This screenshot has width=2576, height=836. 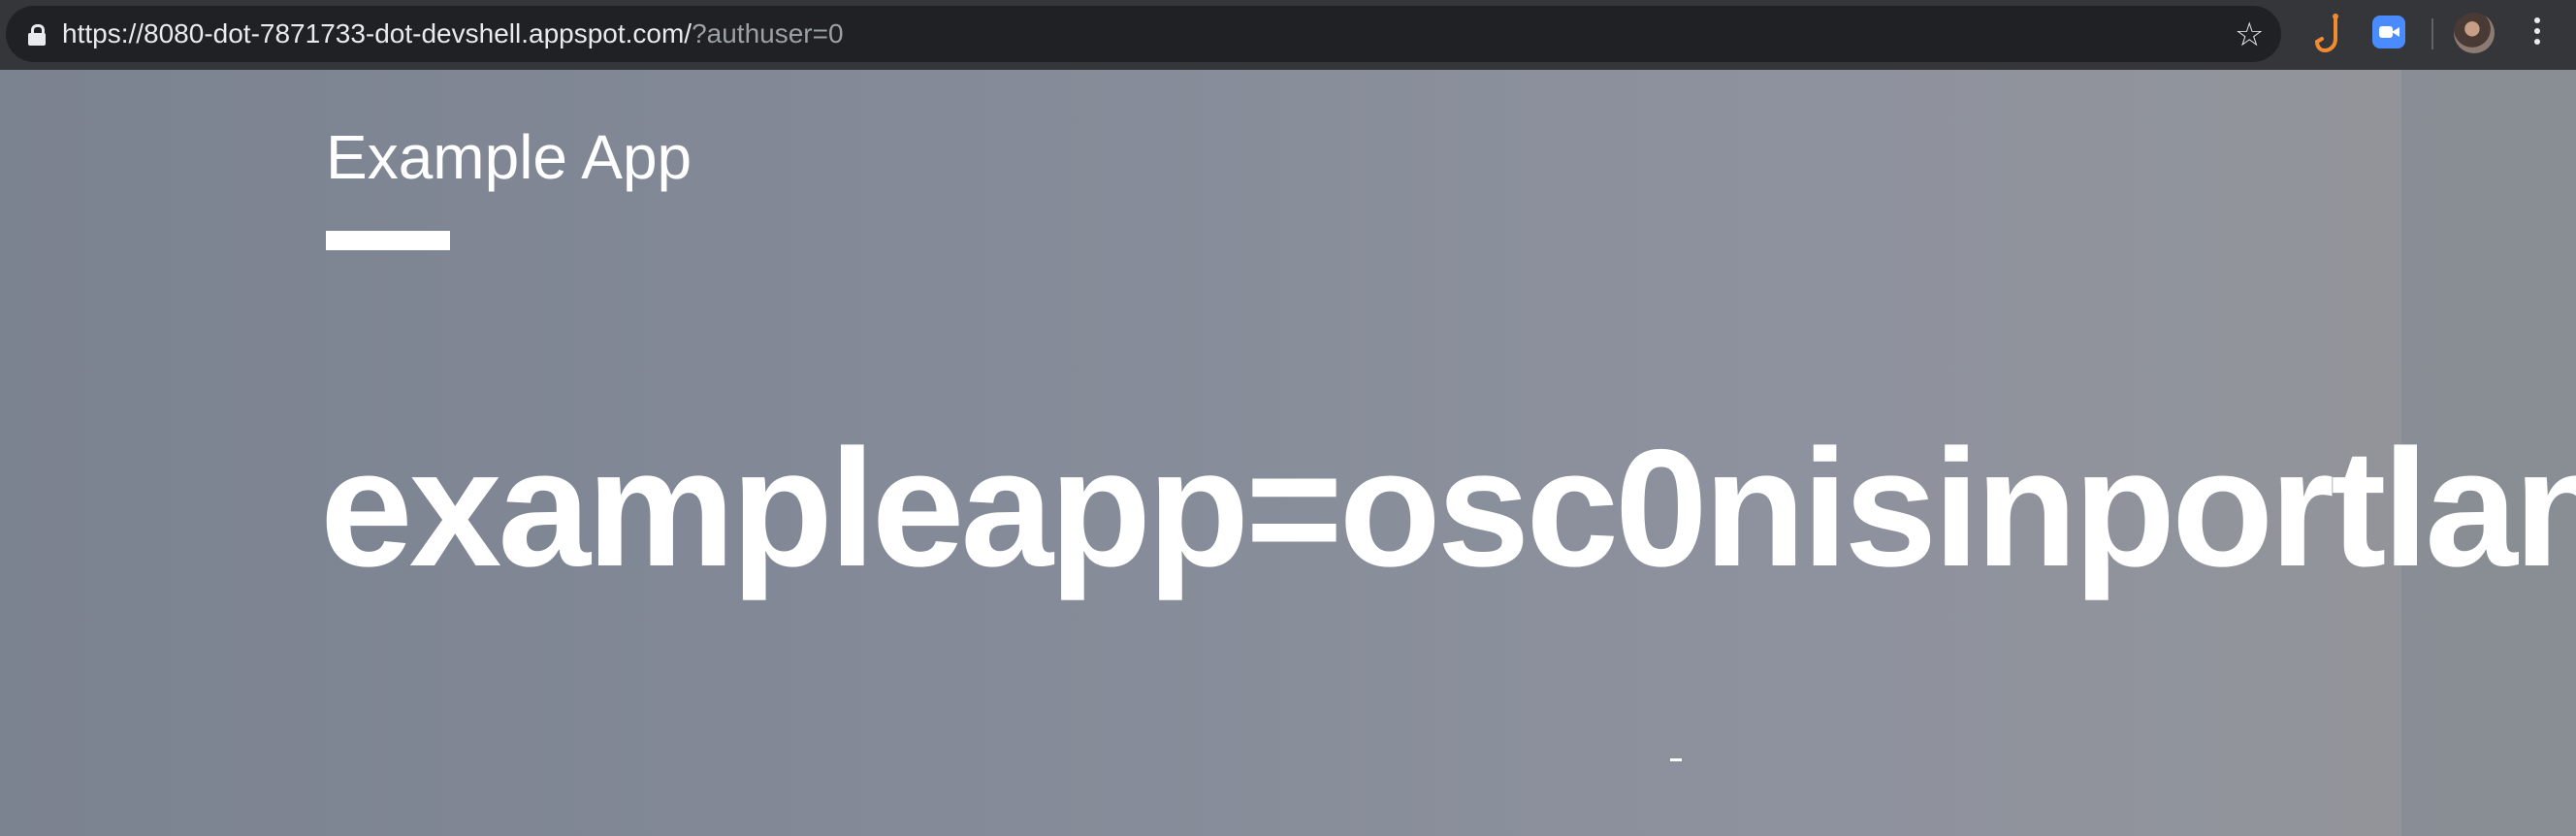 What do you see at coordinates (2249, 34) in the screenshot?
I see `star-icon: ☆` at bounding box center [2249, 34].